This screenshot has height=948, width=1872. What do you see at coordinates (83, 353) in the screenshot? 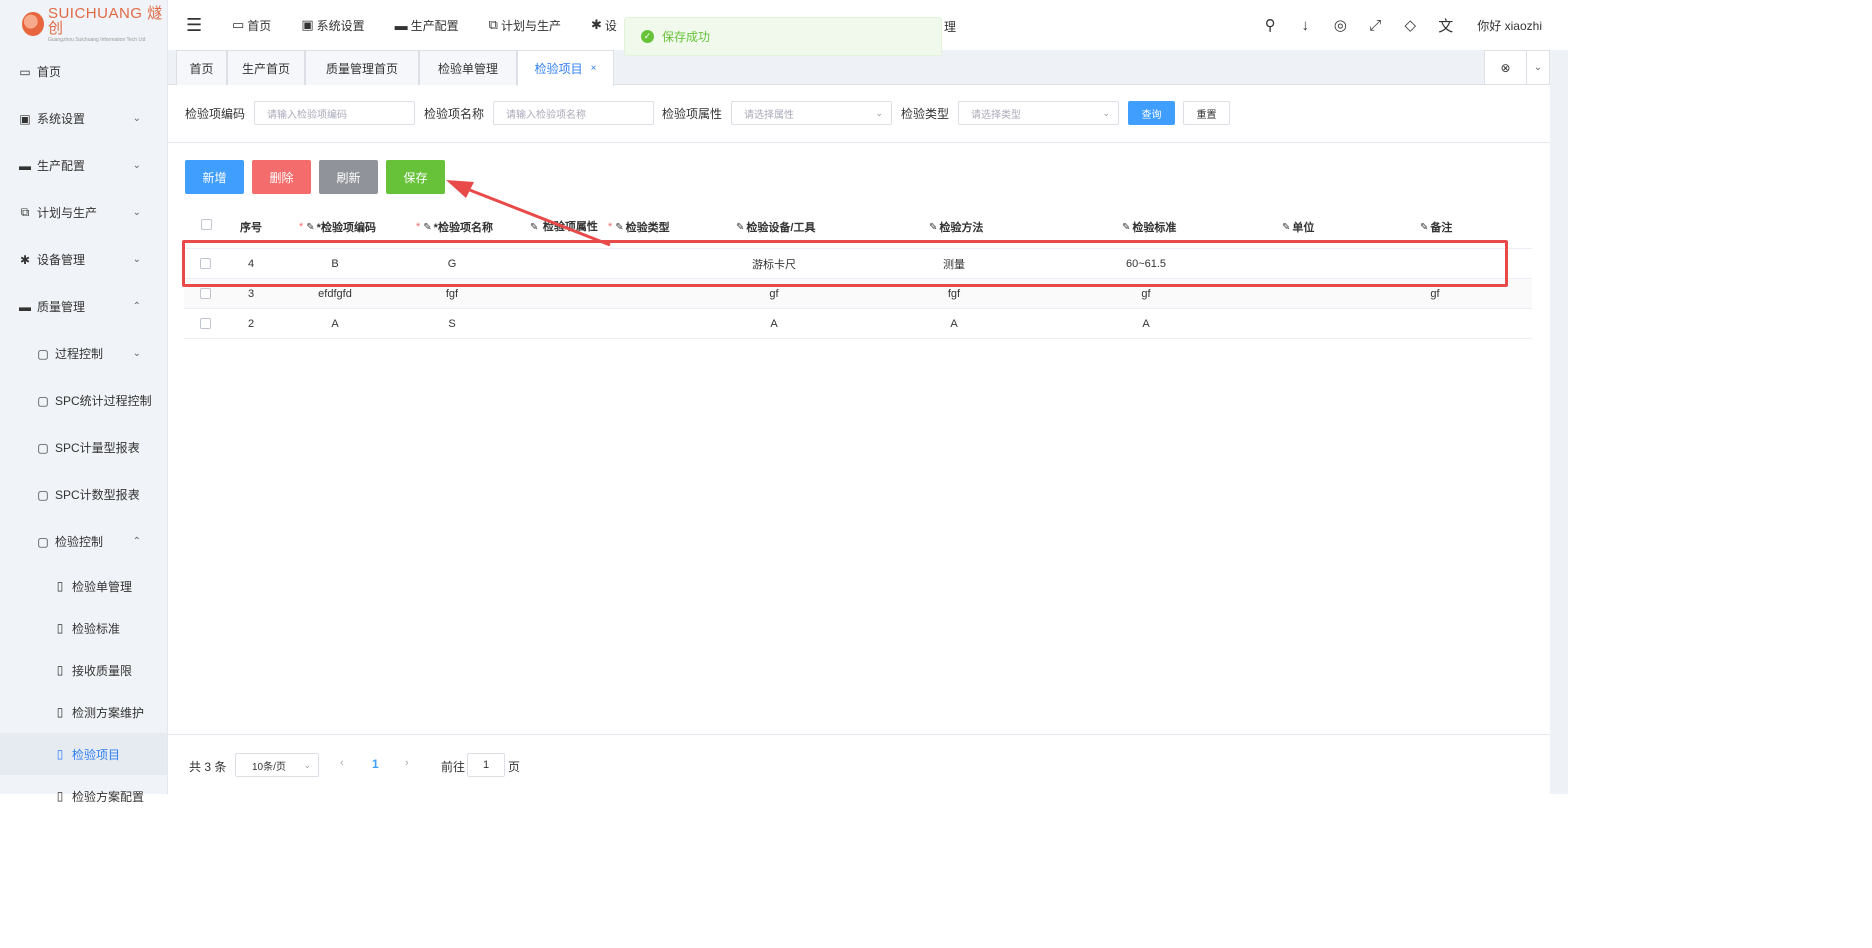
I see `sidebar-item-process-control: ▢ 过程控制 ⌄` at bounding box center [83, 353].